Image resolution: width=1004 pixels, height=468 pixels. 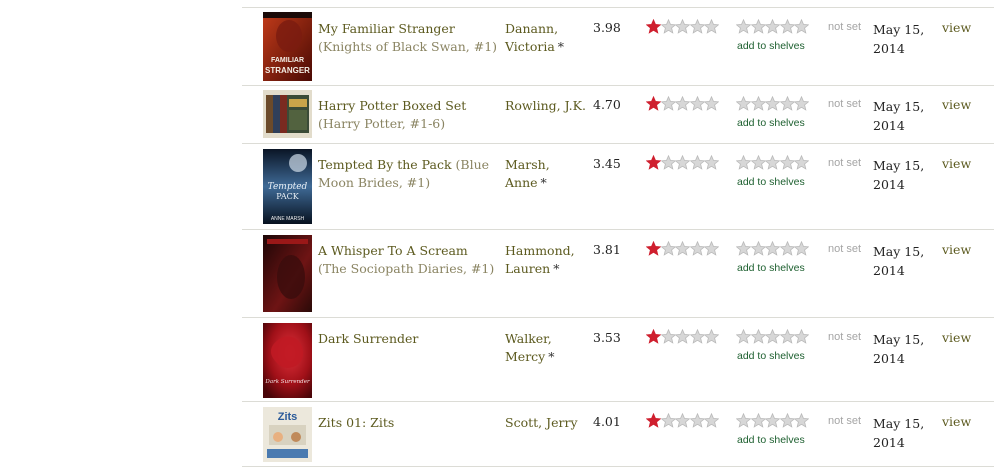 I want to click on book-title: My Familiar Stranger, so click(x=386, y=28).